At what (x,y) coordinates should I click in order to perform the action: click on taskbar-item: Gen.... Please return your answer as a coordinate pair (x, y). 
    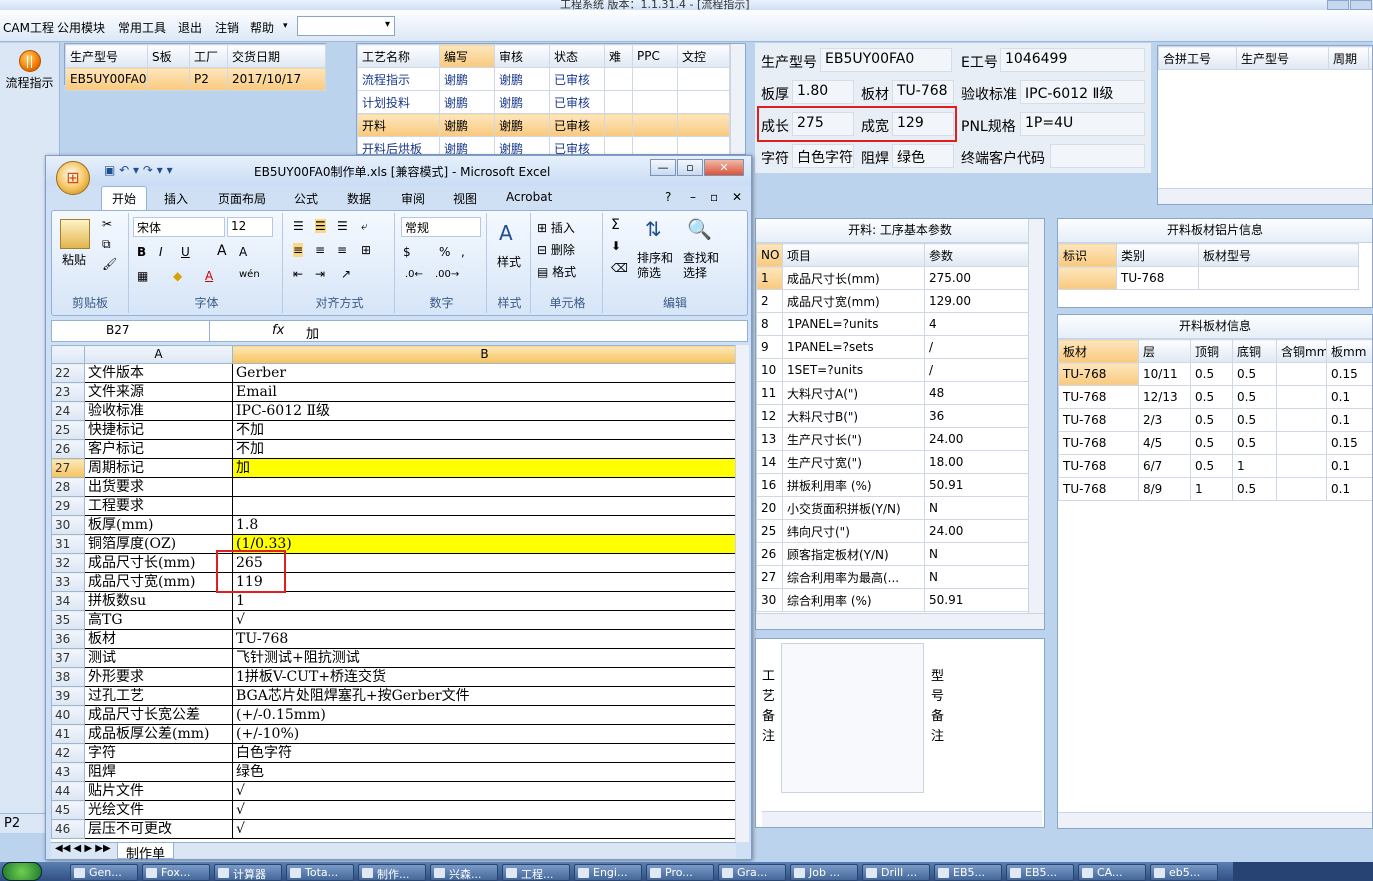
    Looking at the image, I should click on (104, 872).